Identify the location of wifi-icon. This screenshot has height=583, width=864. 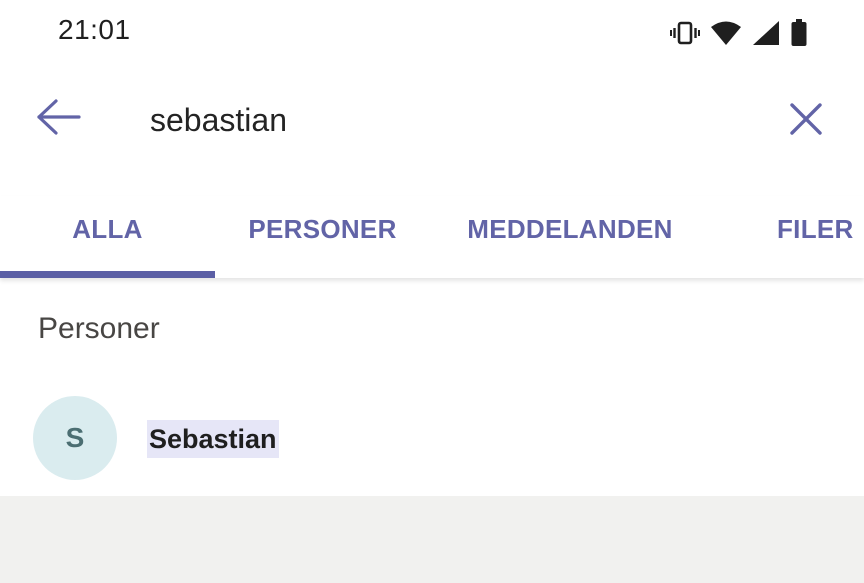
(726, 33).